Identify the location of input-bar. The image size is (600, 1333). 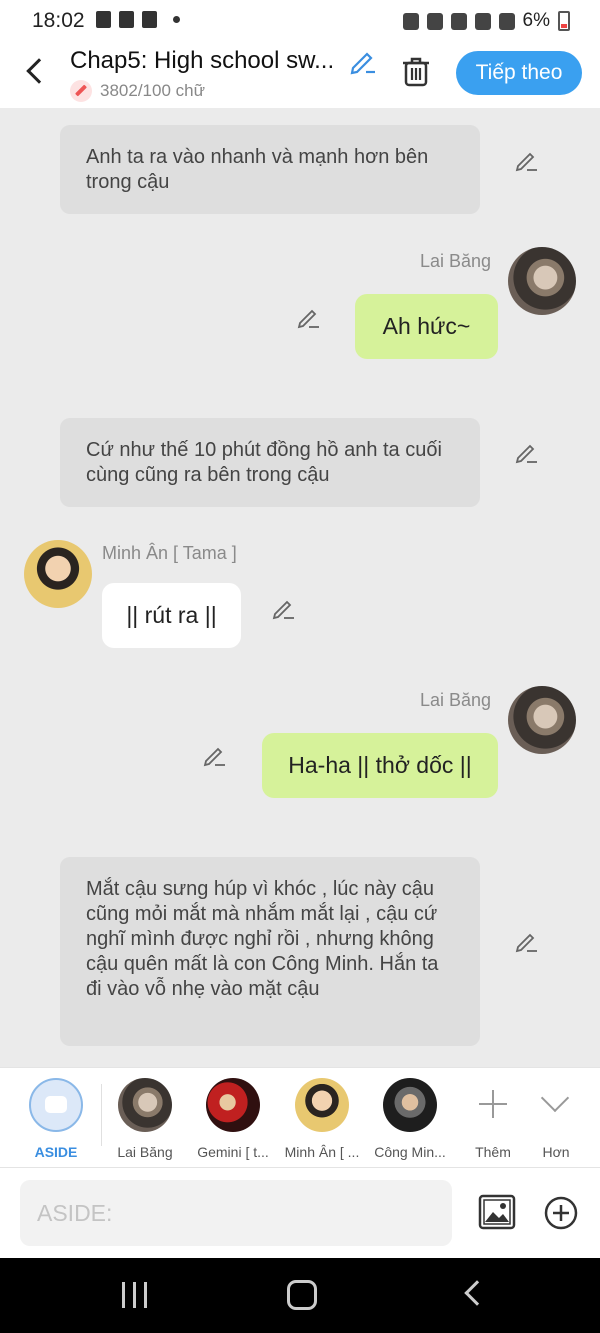
(300, 1213).